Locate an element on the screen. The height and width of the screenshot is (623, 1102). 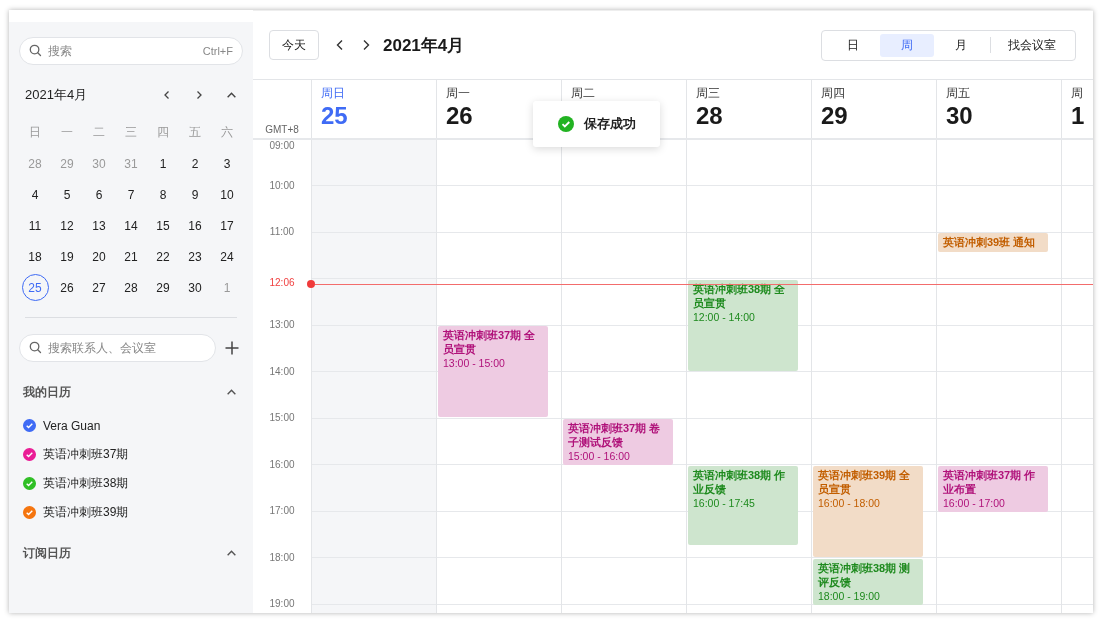
calendar-day: 20 is located at coordinates (99, 256).